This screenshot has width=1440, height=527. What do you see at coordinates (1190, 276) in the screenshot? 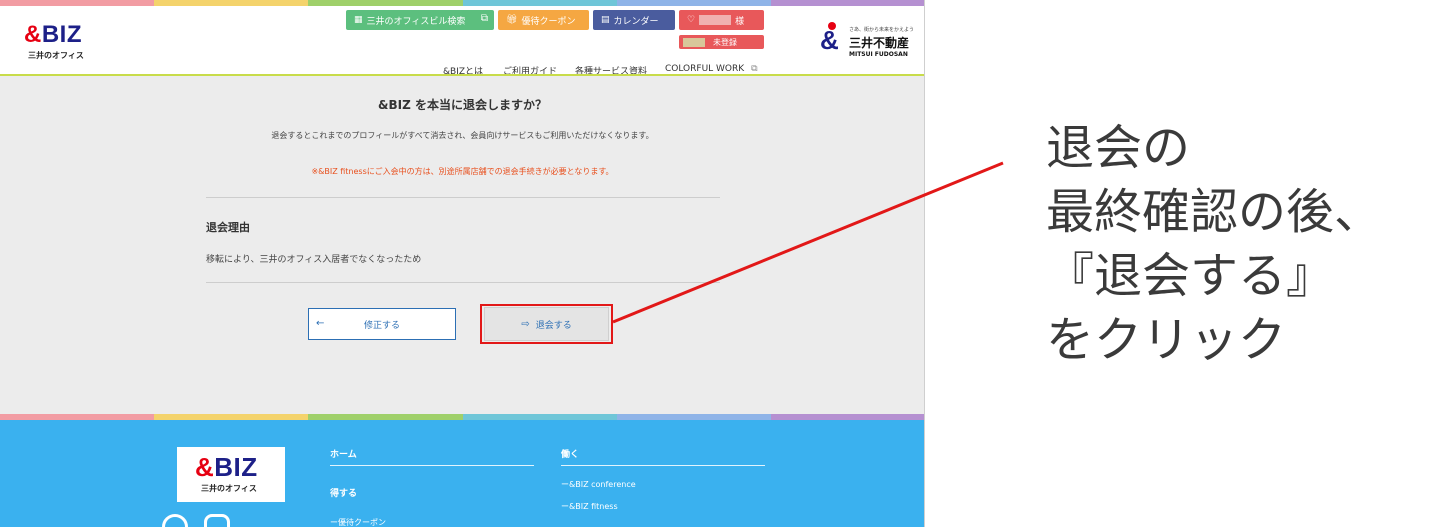
I see `annotation-line: 『退会する』` at bounding box center [1190, 276].